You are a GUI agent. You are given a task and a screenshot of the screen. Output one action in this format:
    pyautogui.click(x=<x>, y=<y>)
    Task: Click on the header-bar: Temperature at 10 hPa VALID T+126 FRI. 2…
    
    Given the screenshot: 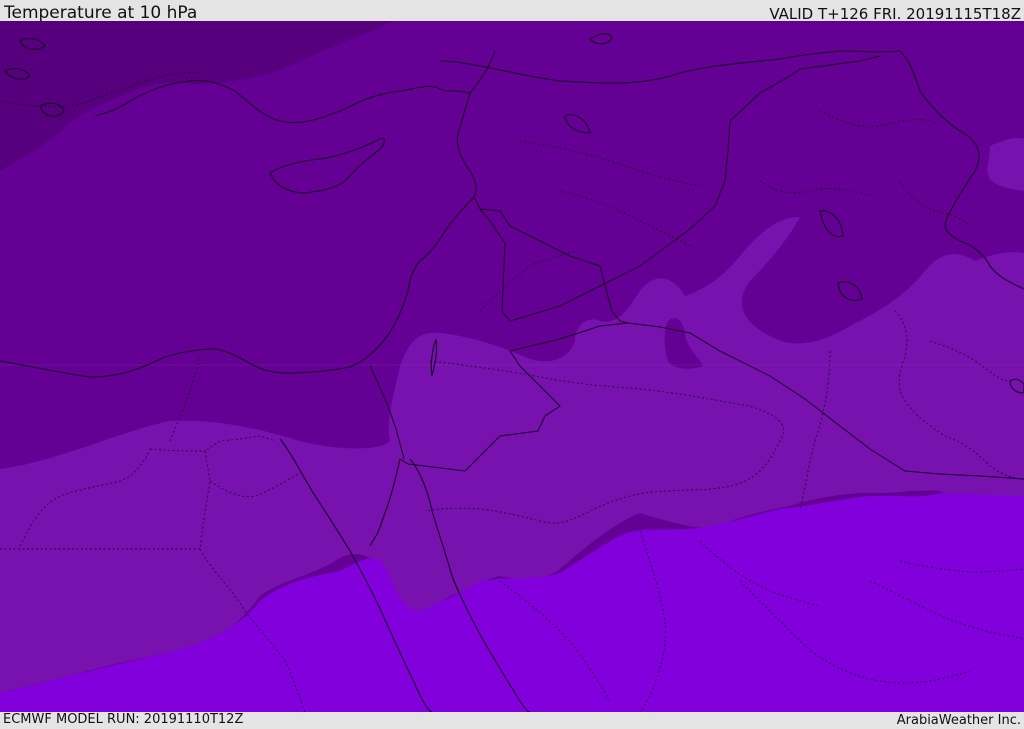 What is the action you would take?
    pyautogui.click(x=512, y=11)
    